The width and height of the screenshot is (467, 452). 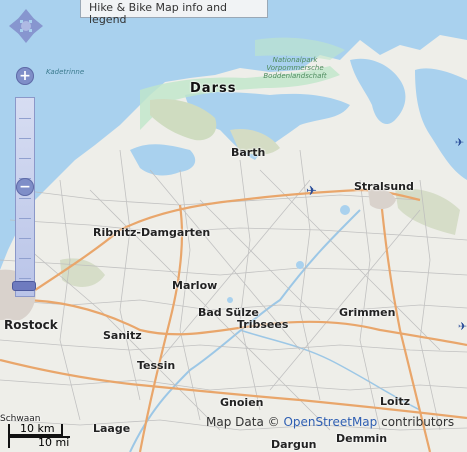 I want to click on label-barth: Barth, so click(x=248, y=152).